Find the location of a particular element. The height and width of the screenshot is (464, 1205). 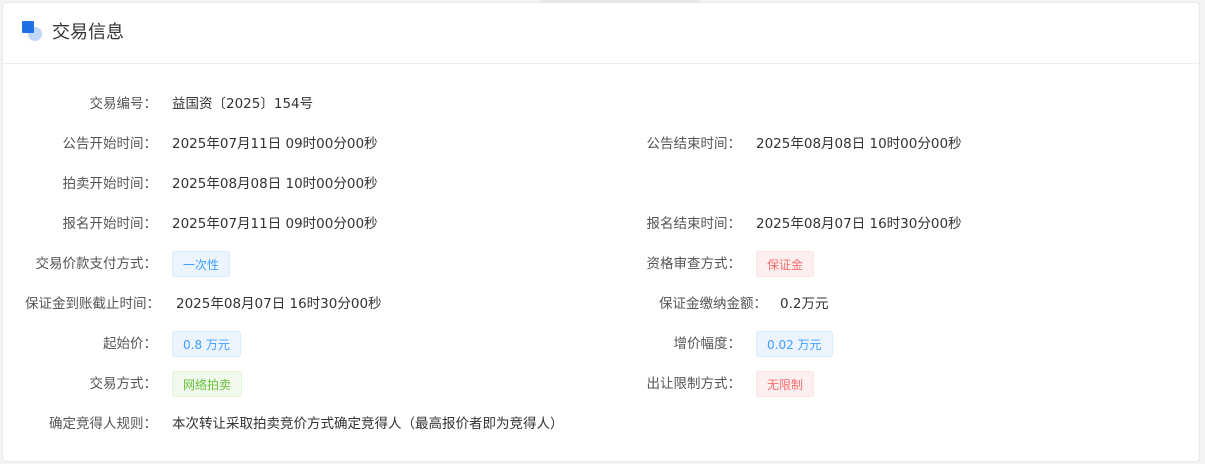

start-price-tag: 0.8 万元 is located at coordinates (206, 344).